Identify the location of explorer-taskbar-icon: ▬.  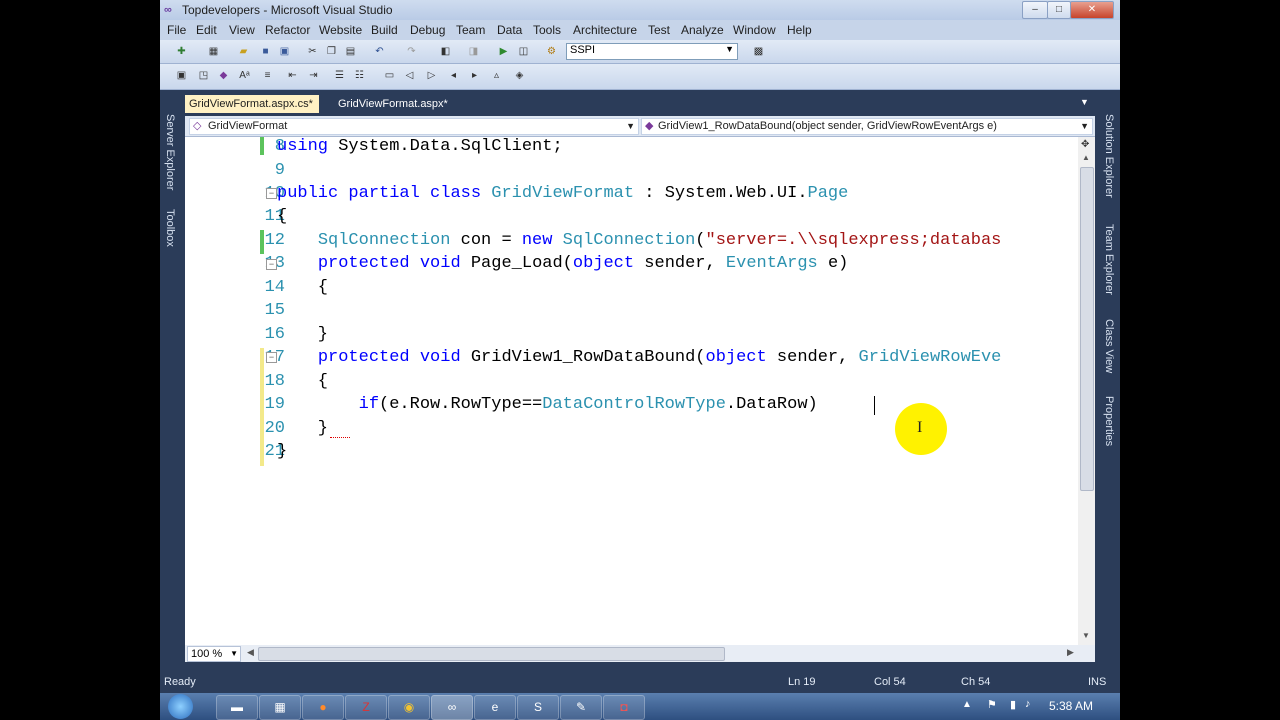
(237, 707).